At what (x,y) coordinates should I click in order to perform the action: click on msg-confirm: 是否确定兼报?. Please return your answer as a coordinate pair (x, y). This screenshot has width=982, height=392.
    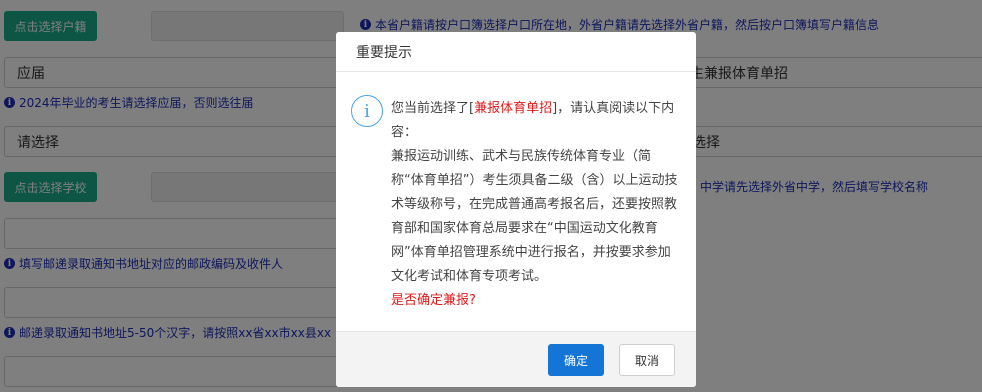
    Looking at the image, I should click on (433, 300).